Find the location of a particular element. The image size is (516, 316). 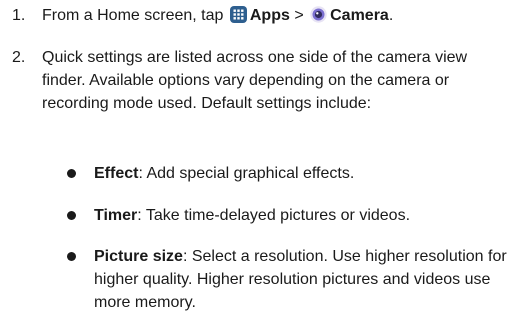

step-text-prefix: From a Home screen, tap is located at coordinates (133, 15).